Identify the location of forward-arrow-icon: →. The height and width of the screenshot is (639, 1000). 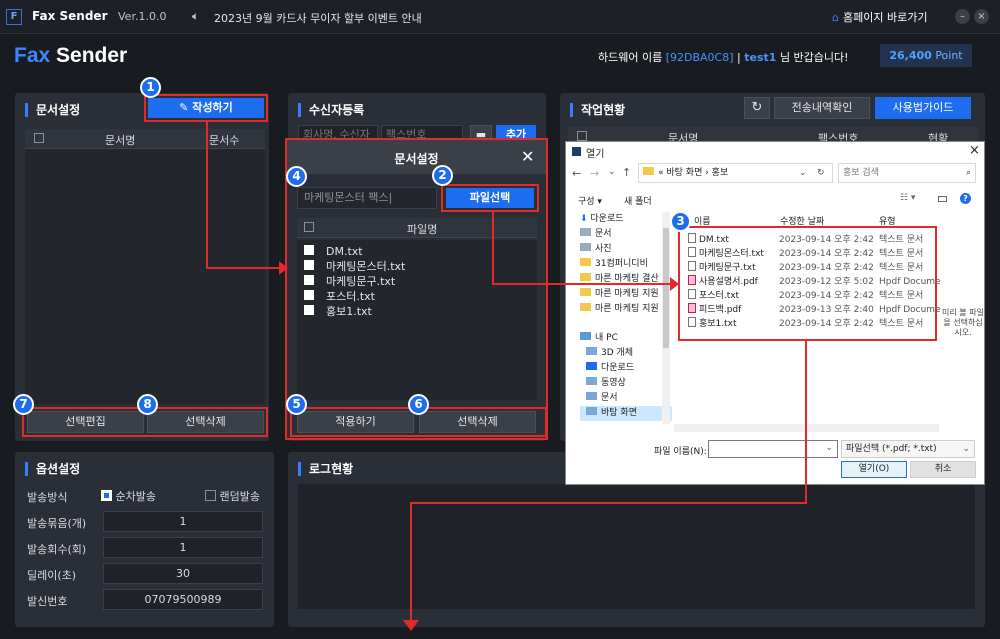
(594, 173).